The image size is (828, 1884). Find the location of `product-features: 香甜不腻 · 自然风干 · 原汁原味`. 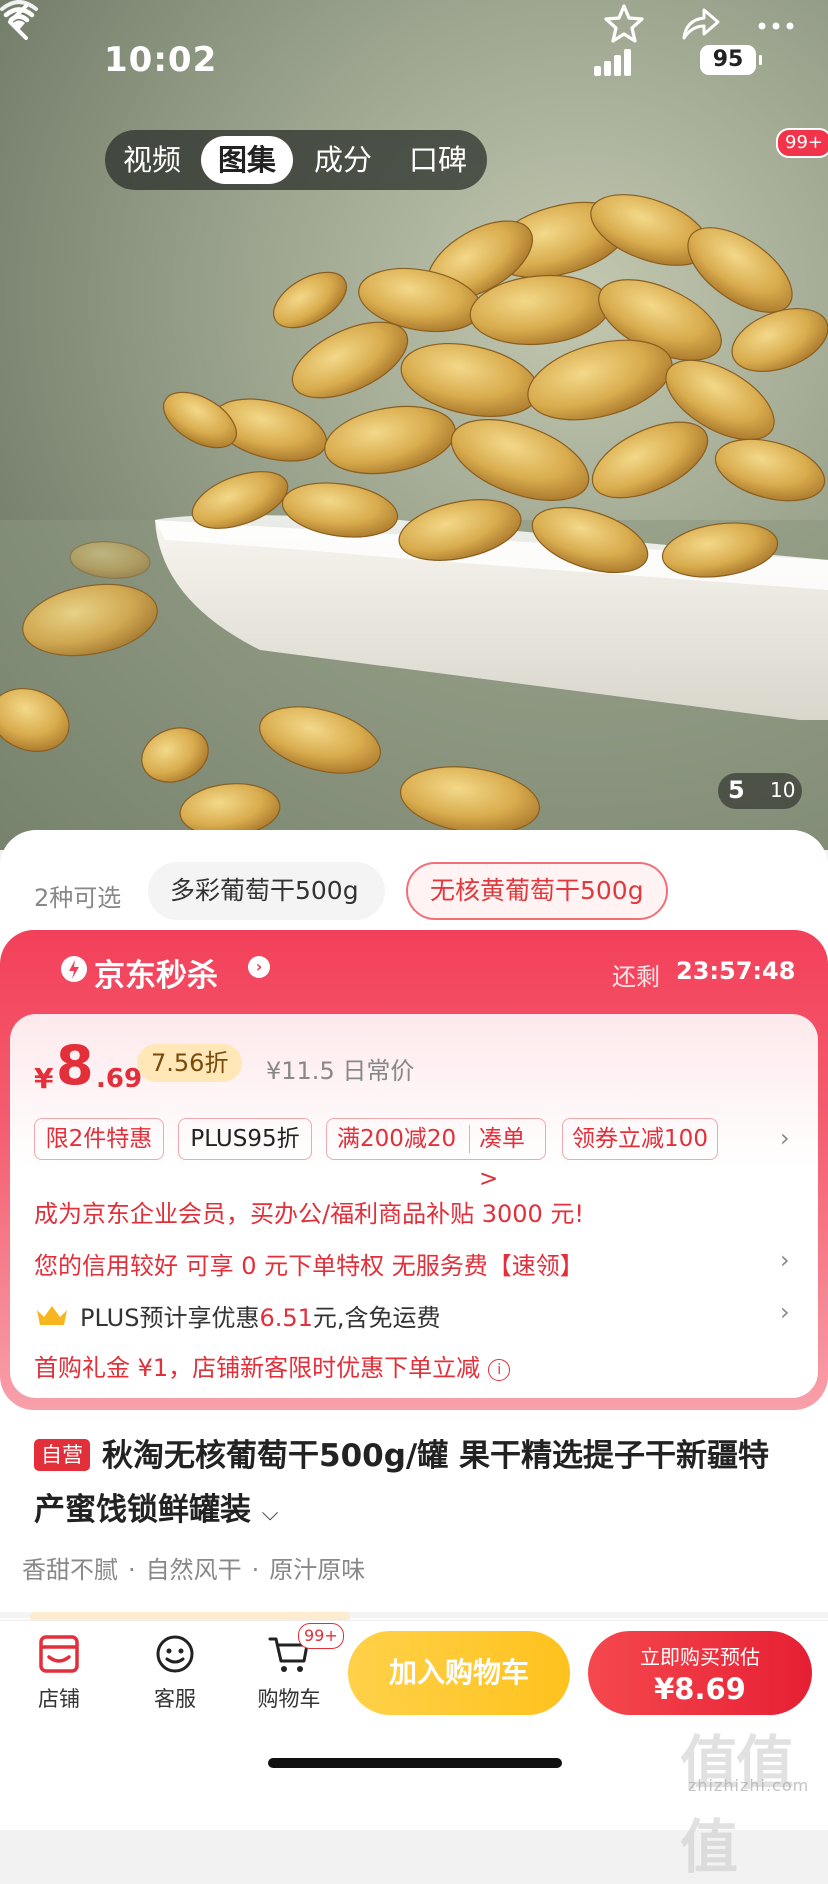

product-features: 香甜不腻 · 自然风干 · 原汁原味 is located at coordinates (194, 1570).